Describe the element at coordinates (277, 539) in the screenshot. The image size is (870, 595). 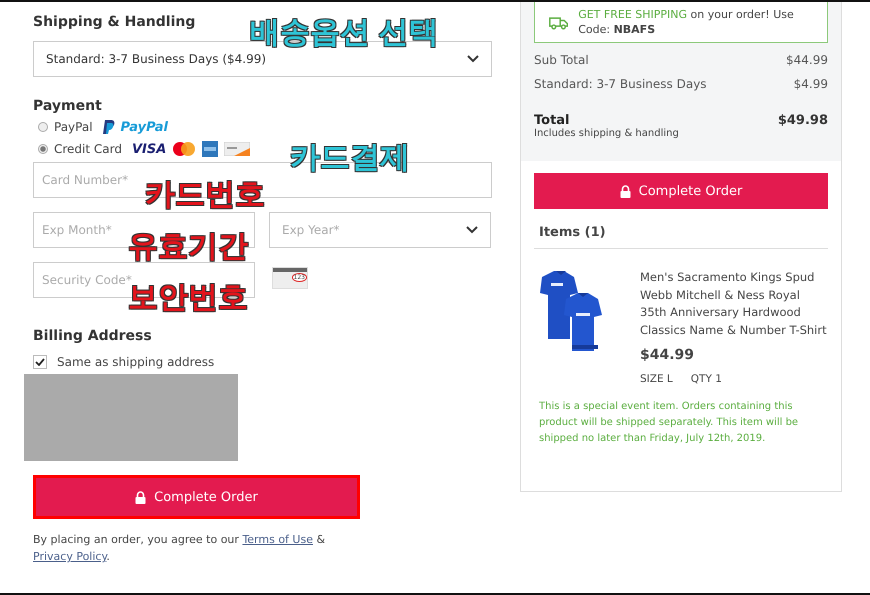
I see `terms-link: Terms of Use` at that location.